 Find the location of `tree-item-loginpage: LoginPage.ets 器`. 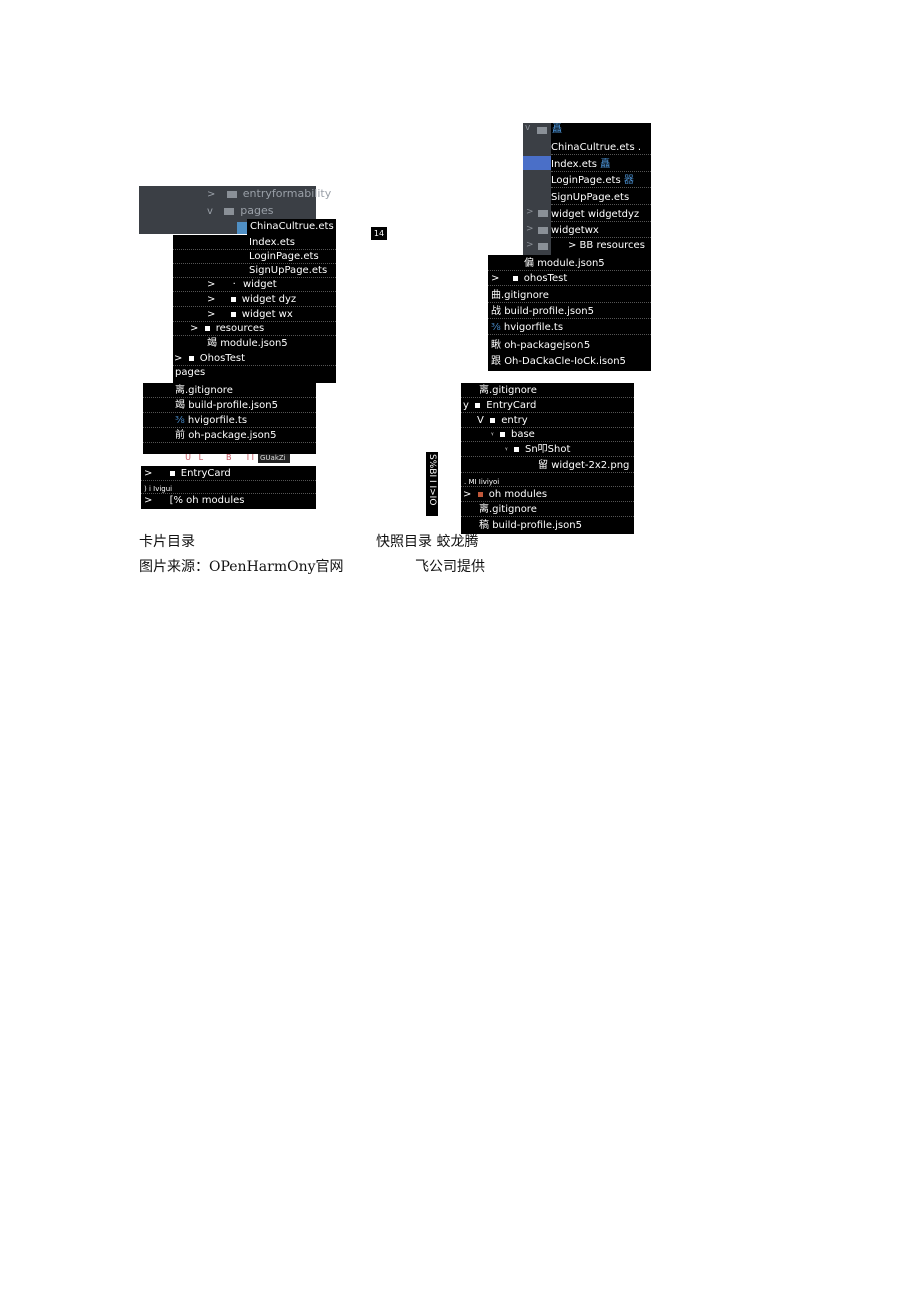

tree-item-loginpage: LoginPage.ets 器 is located at coordinates (601, 181).